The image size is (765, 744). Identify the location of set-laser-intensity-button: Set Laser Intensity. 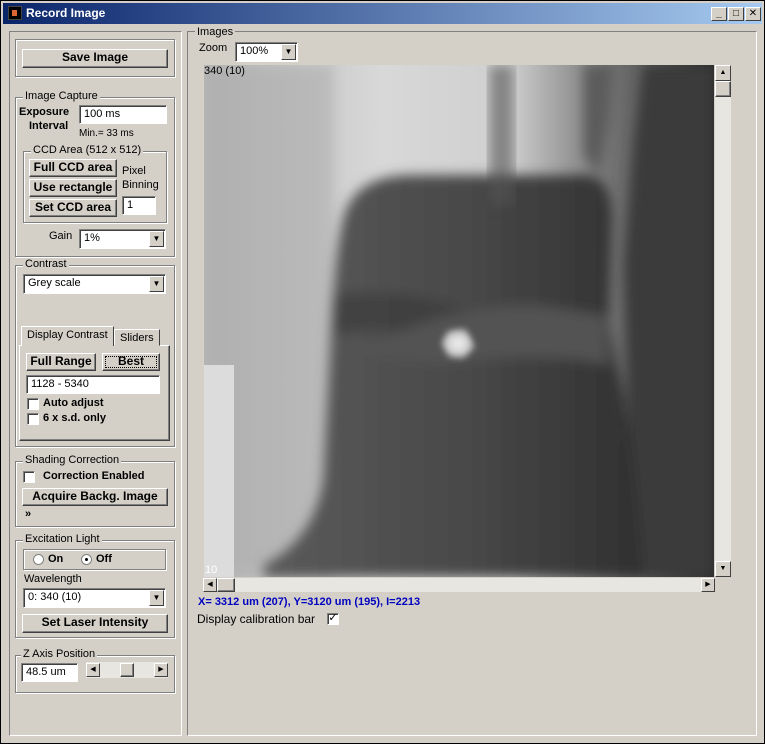
(95, 623).